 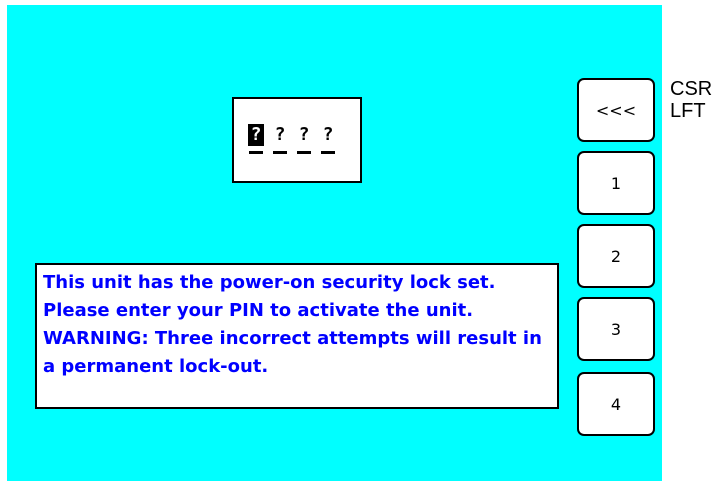 I want to click on cursor-left-key: <<<, so click(x=616, y=110).